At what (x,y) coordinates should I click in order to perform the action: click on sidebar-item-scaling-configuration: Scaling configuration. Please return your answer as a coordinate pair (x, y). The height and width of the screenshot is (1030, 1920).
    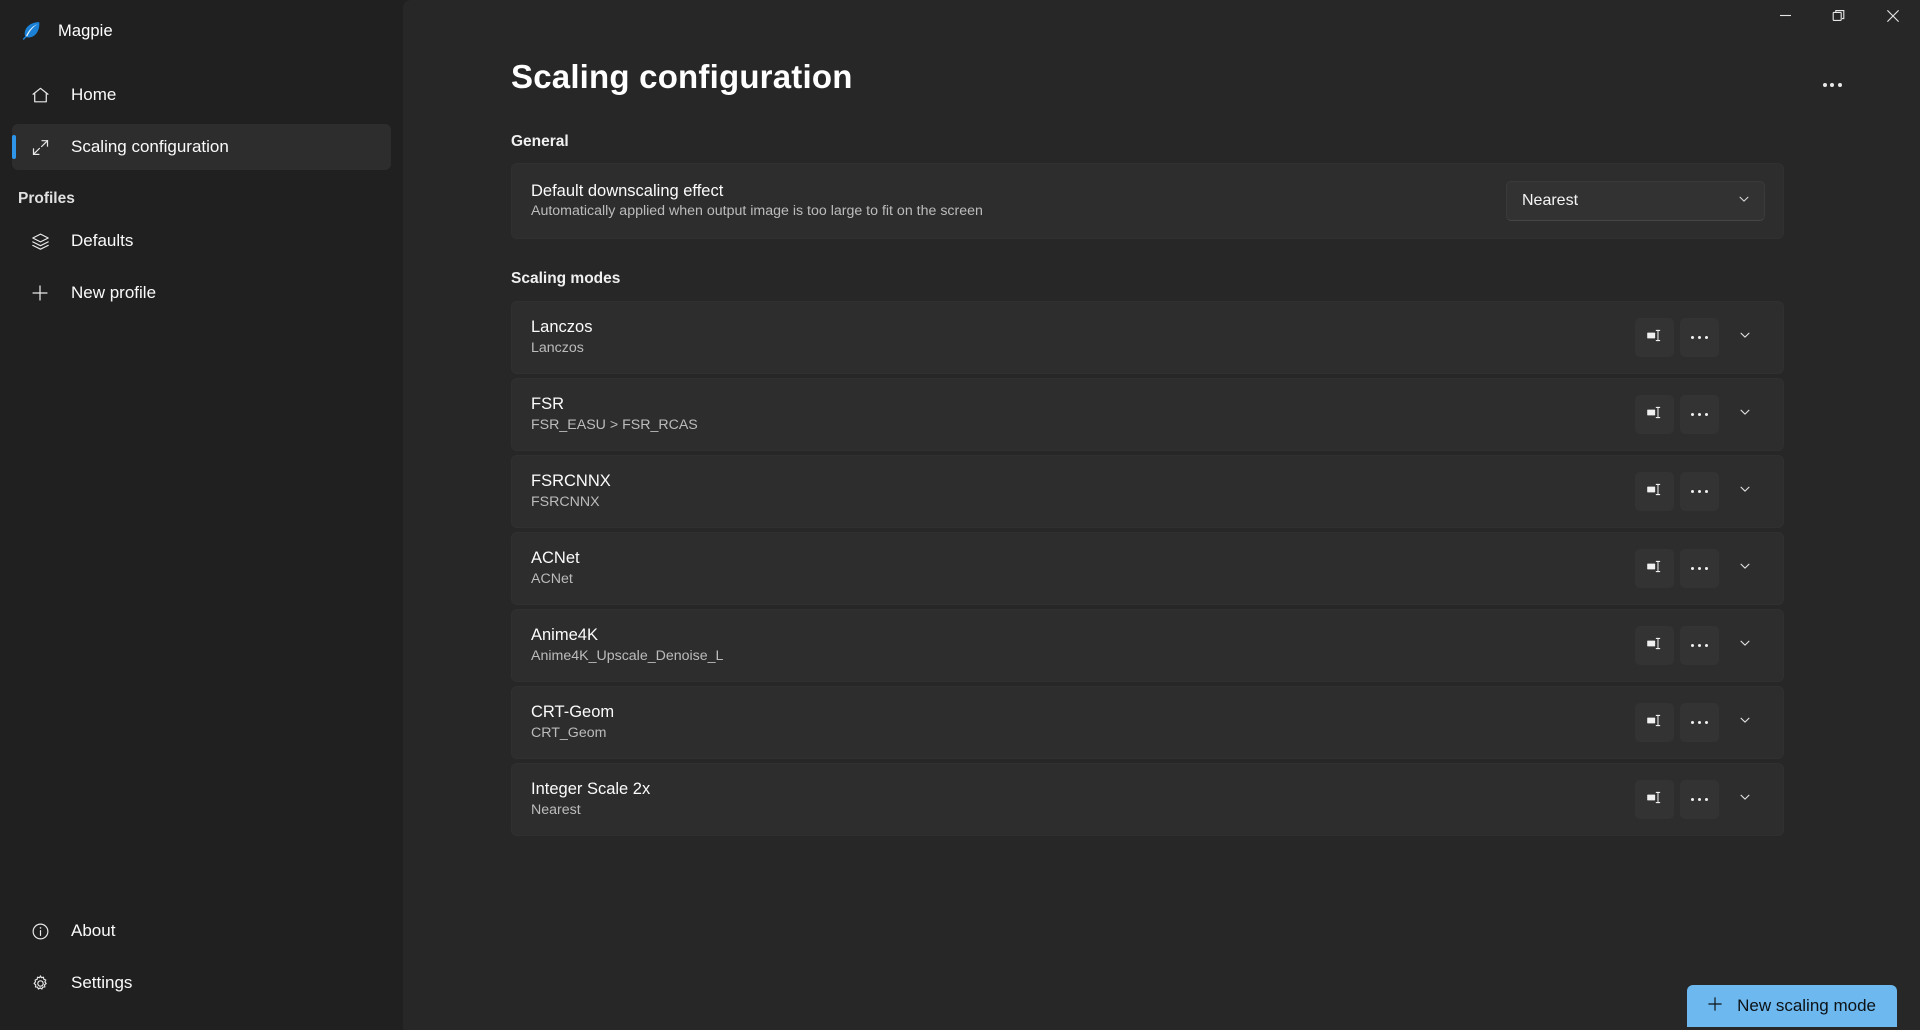
    Looking at the image, I should click on (201, 147).